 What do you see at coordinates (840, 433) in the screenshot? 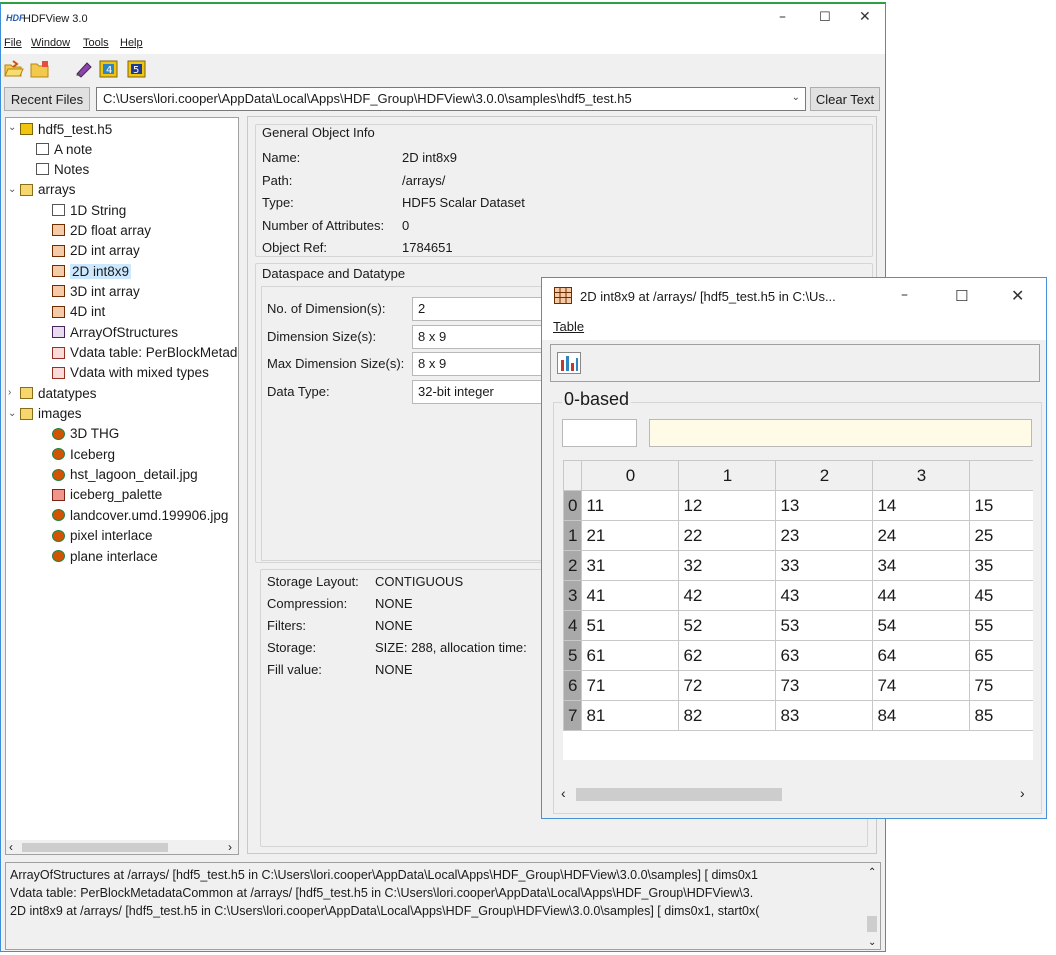
I see `cell-value-field` at bounding box center [840, 433].